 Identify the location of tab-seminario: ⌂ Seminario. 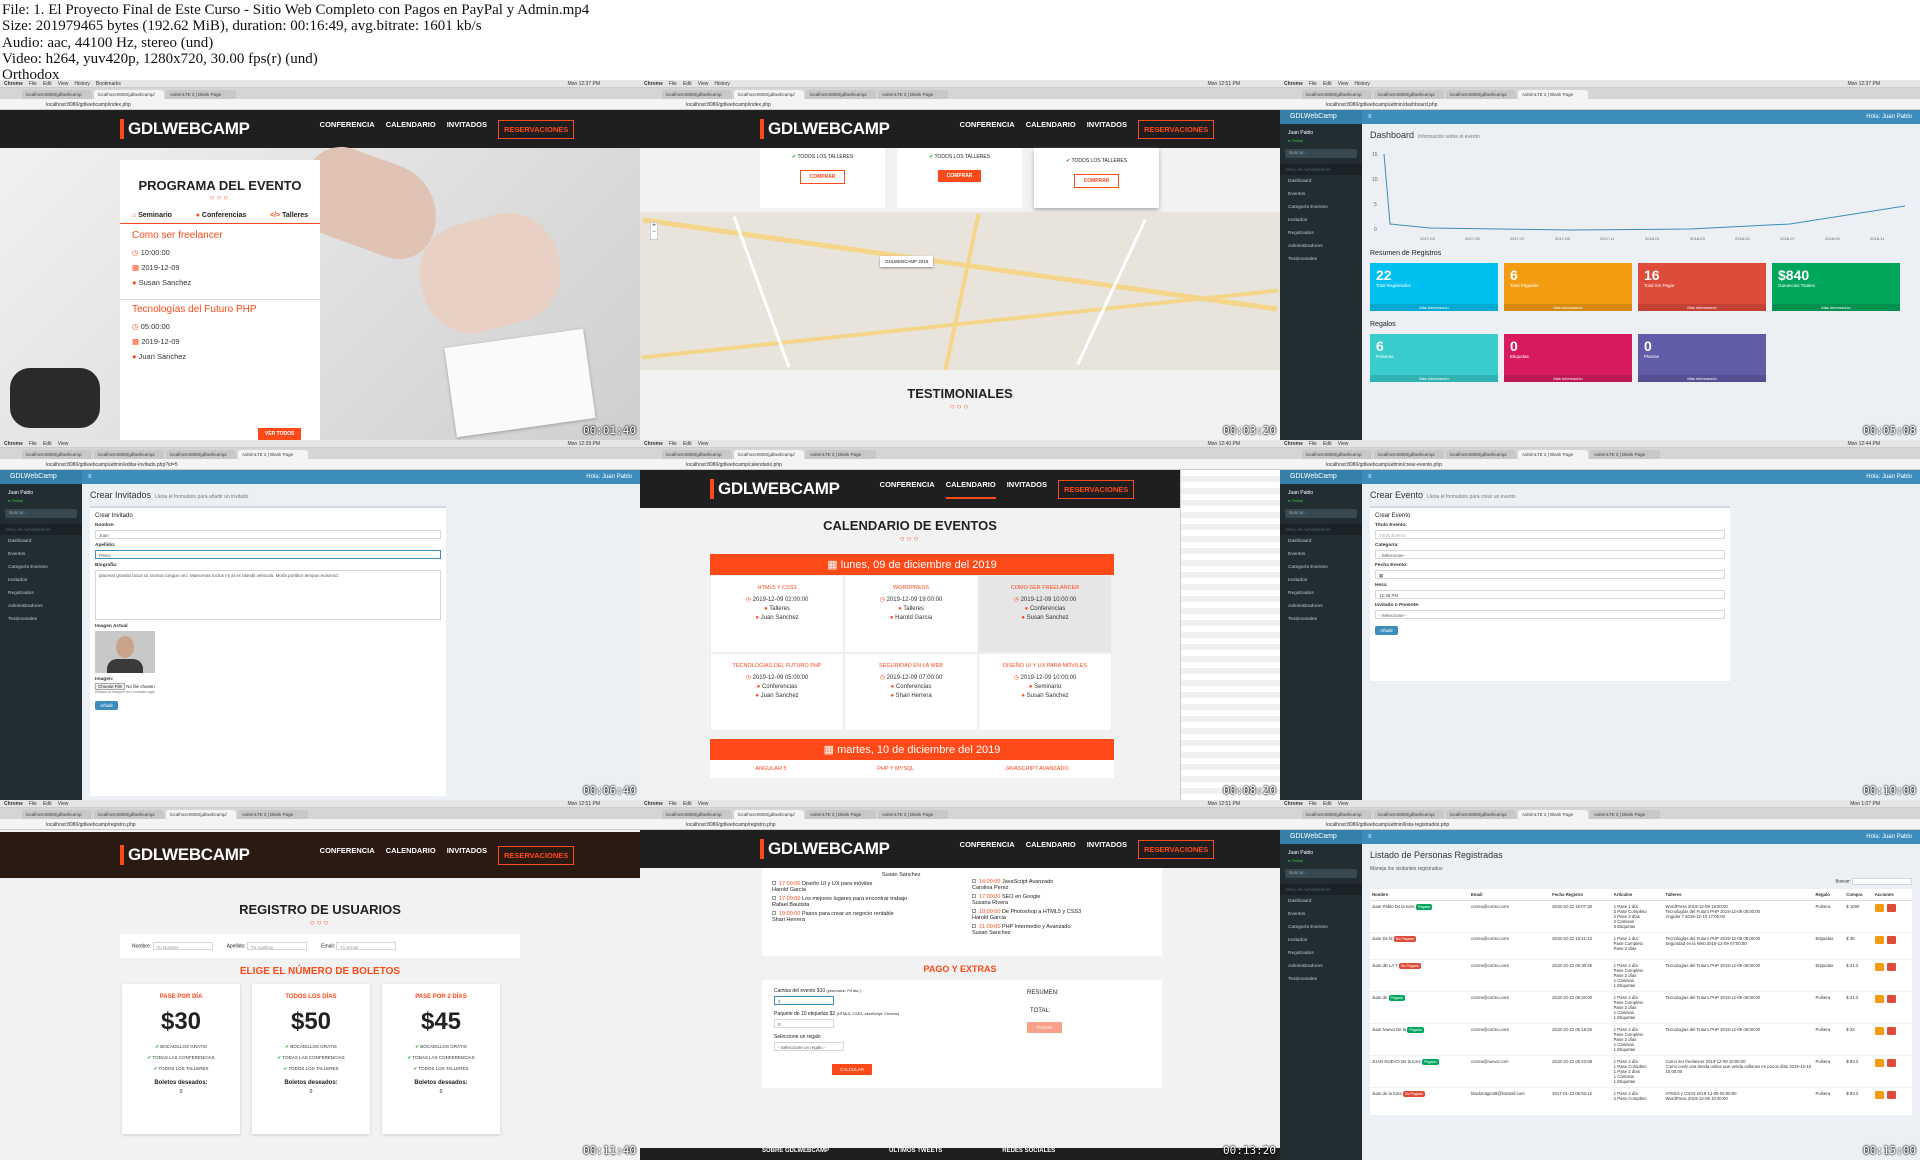
(152, 215).